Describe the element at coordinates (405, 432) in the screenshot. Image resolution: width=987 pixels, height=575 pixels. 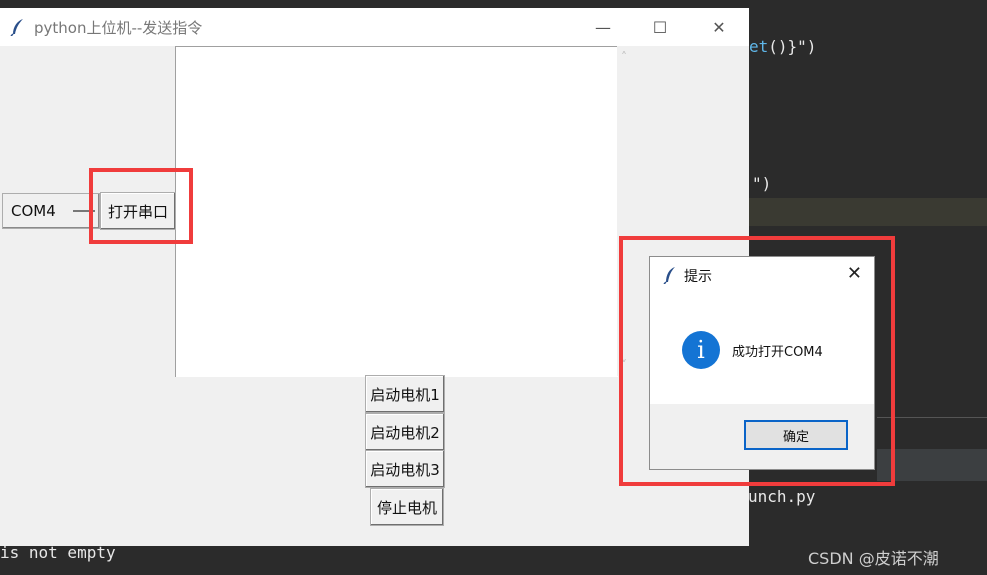
I see `start-motor2-button: 启动电机2` at that location.